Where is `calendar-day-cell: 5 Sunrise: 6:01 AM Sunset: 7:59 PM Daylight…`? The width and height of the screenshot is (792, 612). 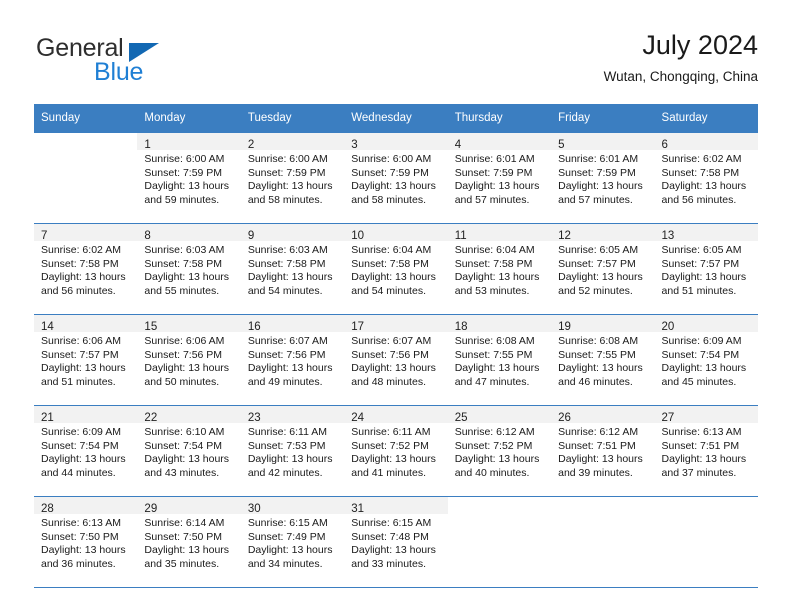
calendar-day-cell: 5 Sunrise: 6:01 AM Sunset: 7:59 PM Daylight… is located at coordinates (603, 178).